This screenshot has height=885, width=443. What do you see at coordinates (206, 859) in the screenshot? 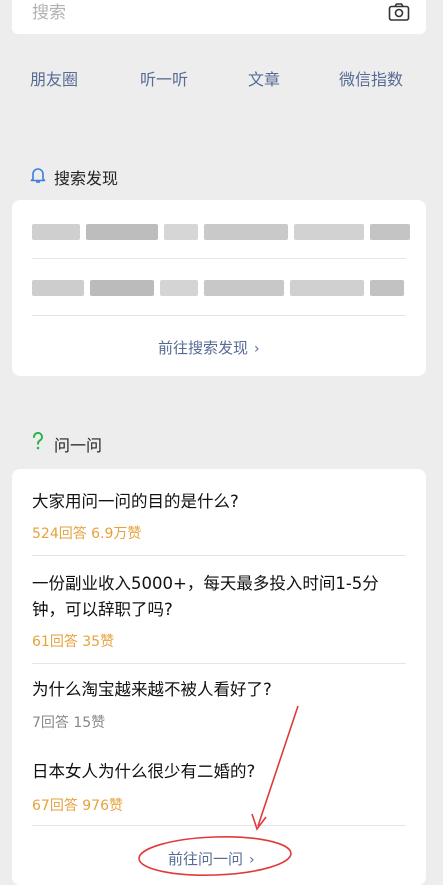
I see `ask-link-label: 前往问一问` at bounding box center [206, 859].